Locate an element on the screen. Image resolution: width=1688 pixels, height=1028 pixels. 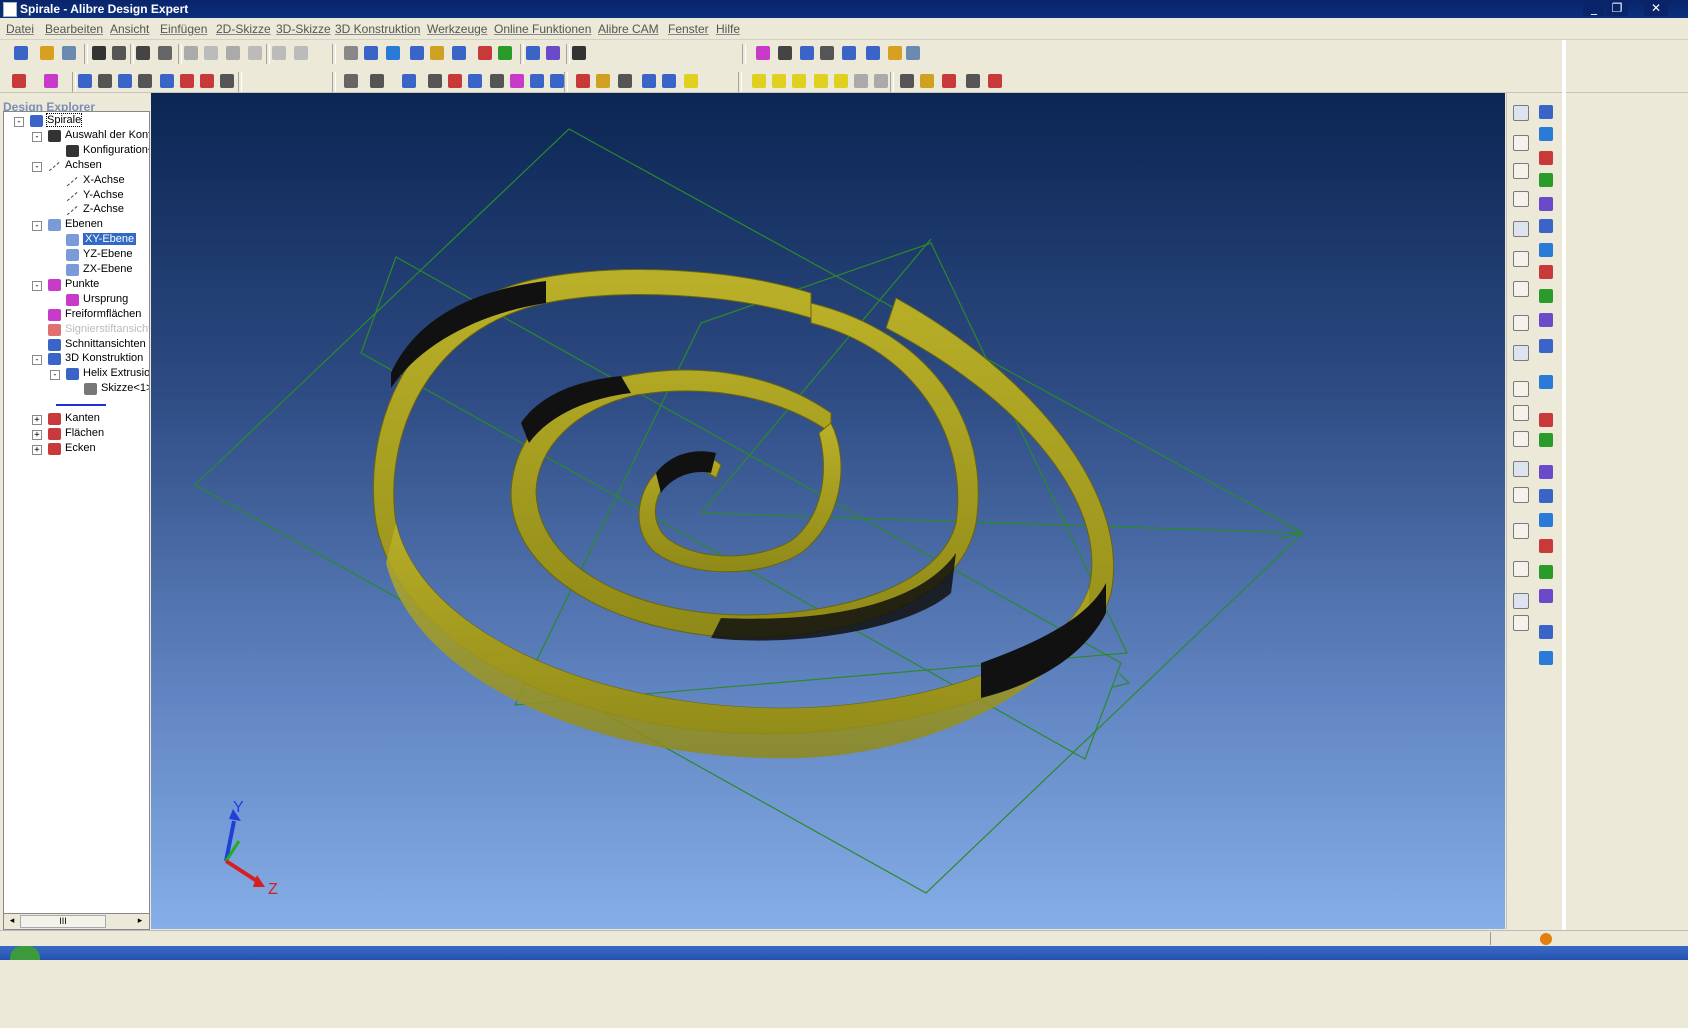
close-button: ✕ is located at coordinates (1656, 8).